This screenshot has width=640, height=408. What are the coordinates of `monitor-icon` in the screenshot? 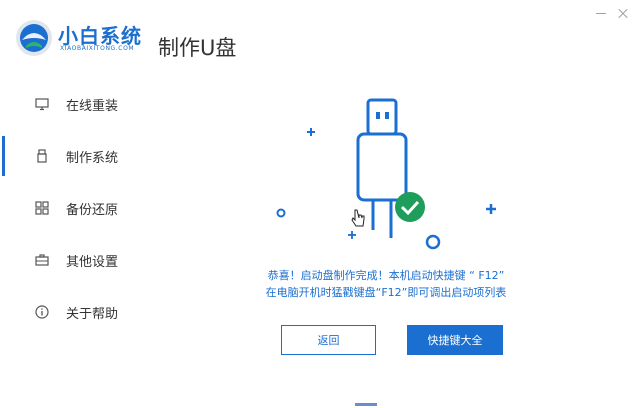 It's located at (42, 104).